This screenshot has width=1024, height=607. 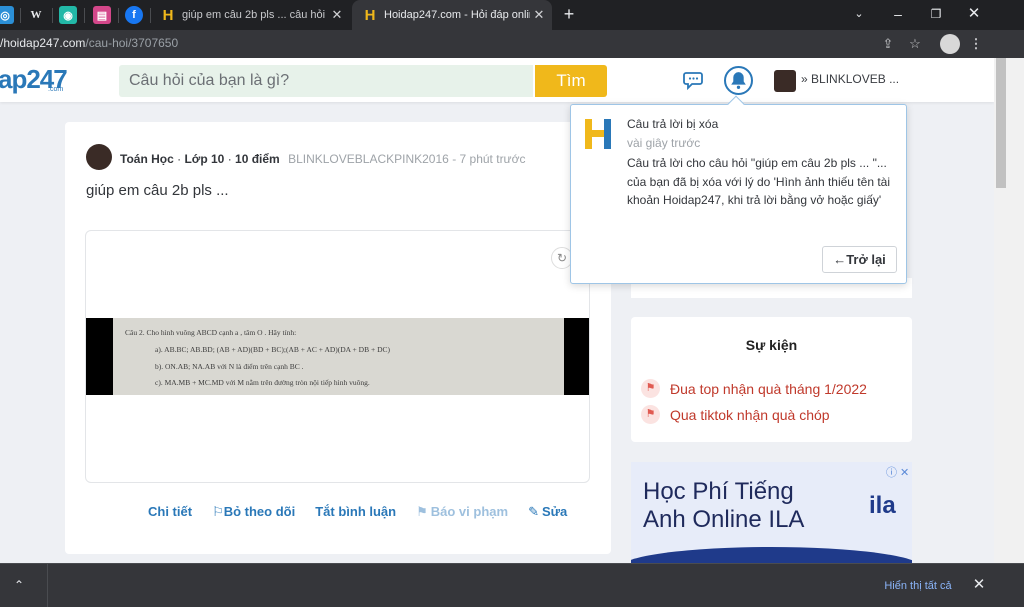 What do you see at coordinates (132, 43) in the screenshot?
I see `url-path: /cau-hoi/3707650` at bounding box center [132, 43].